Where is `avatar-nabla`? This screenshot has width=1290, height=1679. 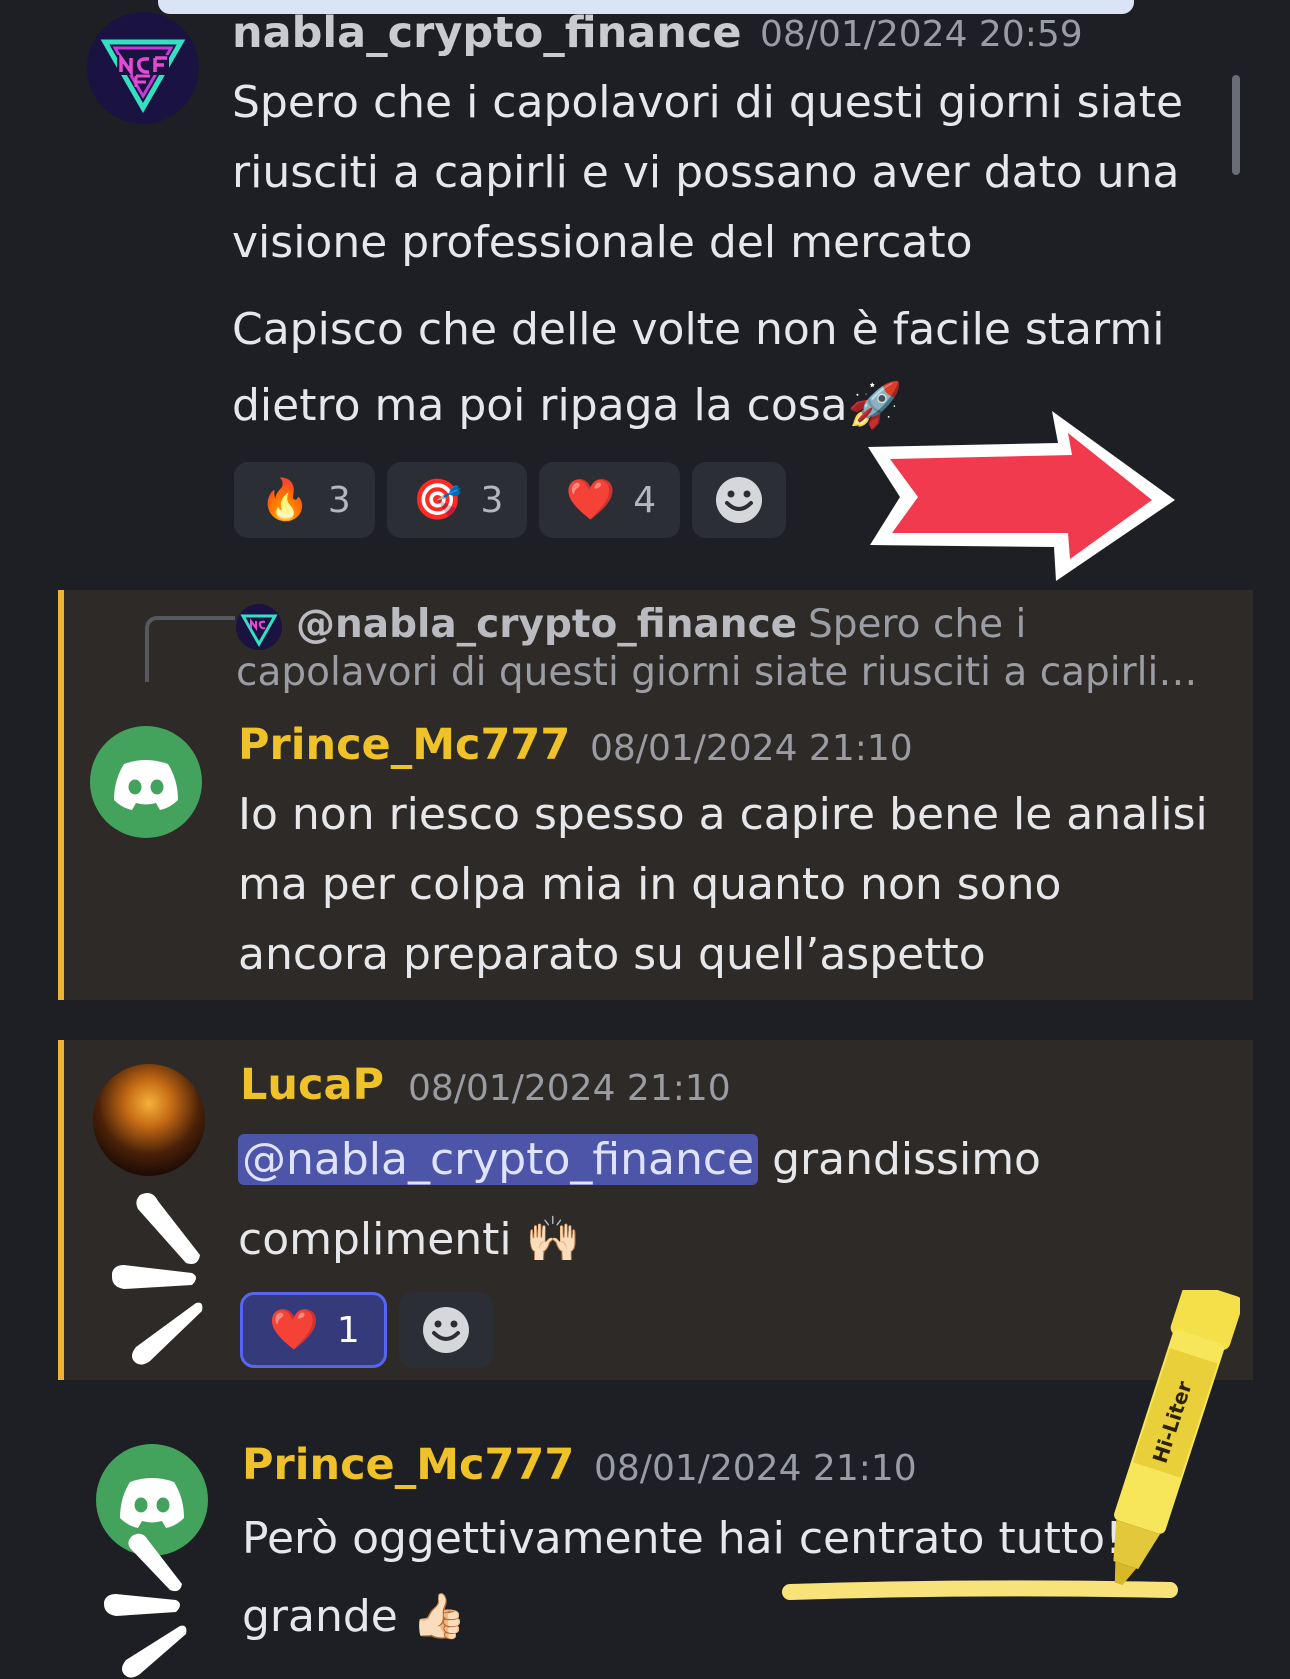
avatar-nabla is located at coordinates (143, 68).